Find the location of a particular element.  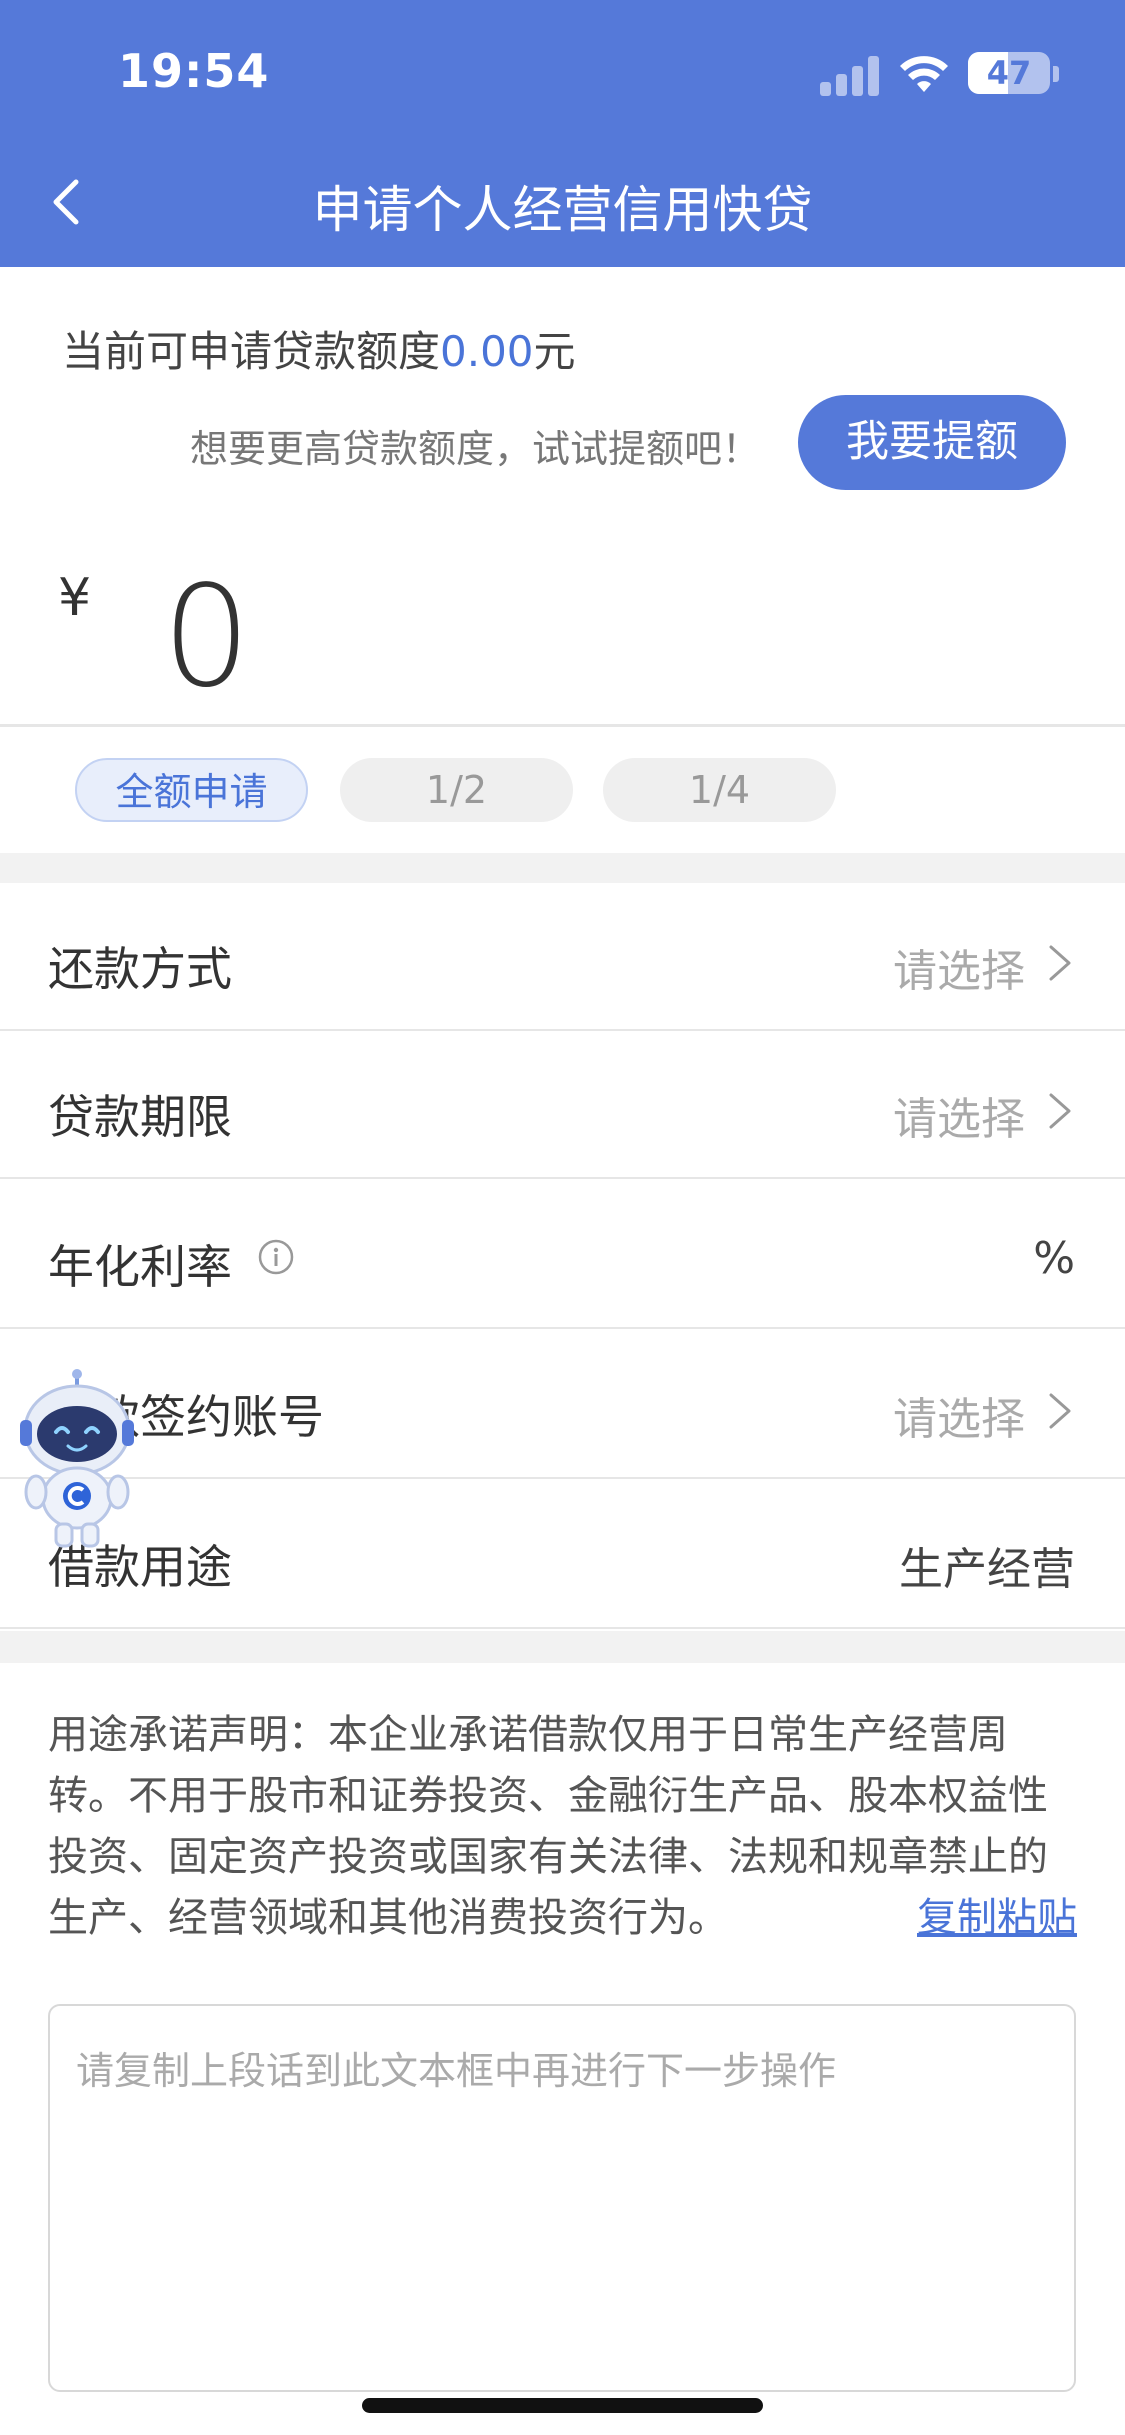

row-loan-term: 贷款期限 请选择 is located at coordinates (562, 1105).